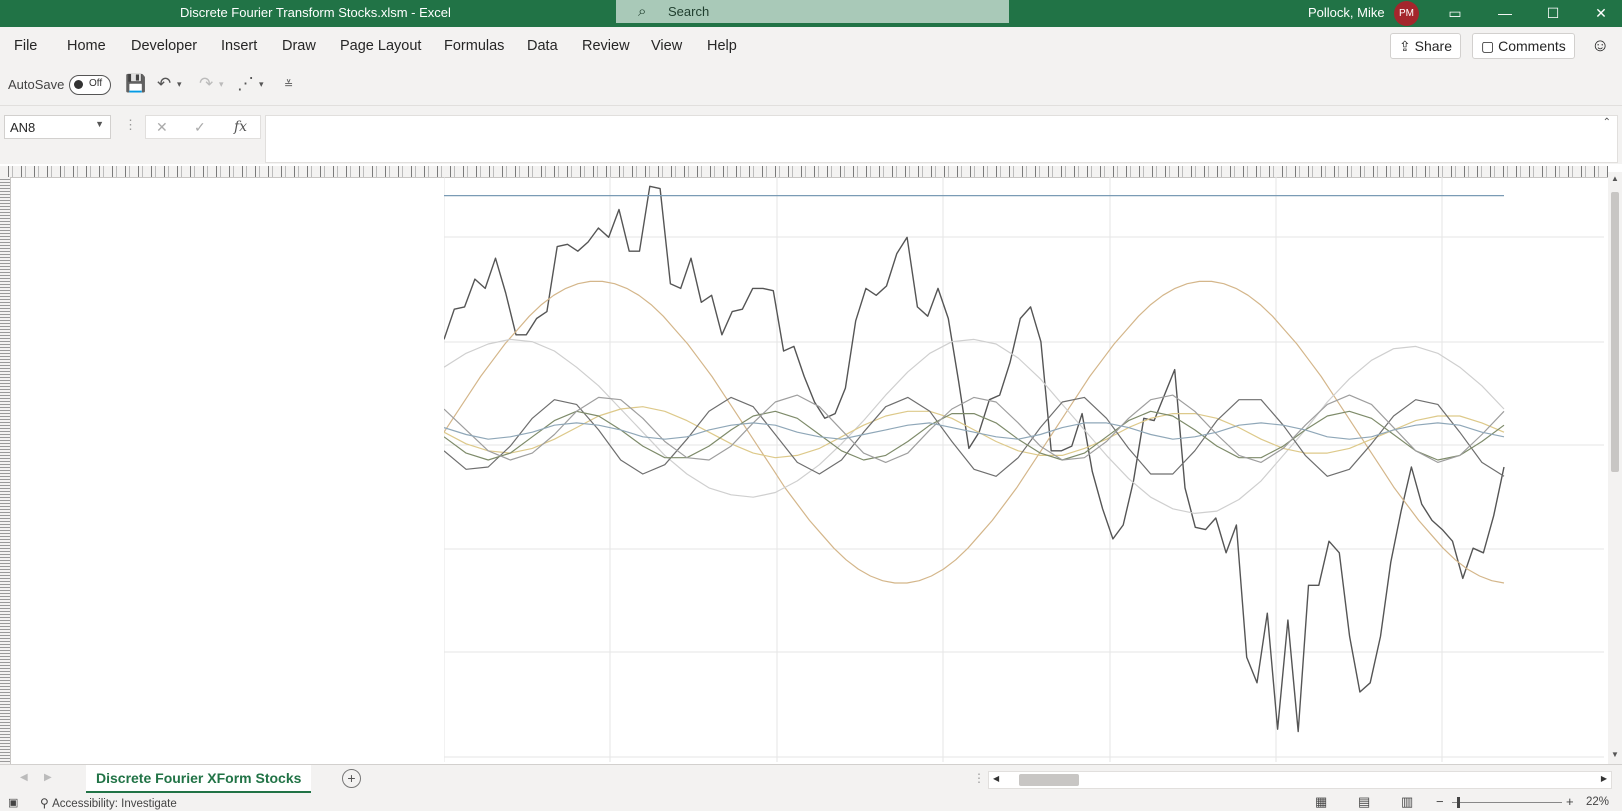 The height and width of the screenshot is (811, 1622). I want to click on collapse-formula-bar-icon: ⌃, so click(1607, 122).